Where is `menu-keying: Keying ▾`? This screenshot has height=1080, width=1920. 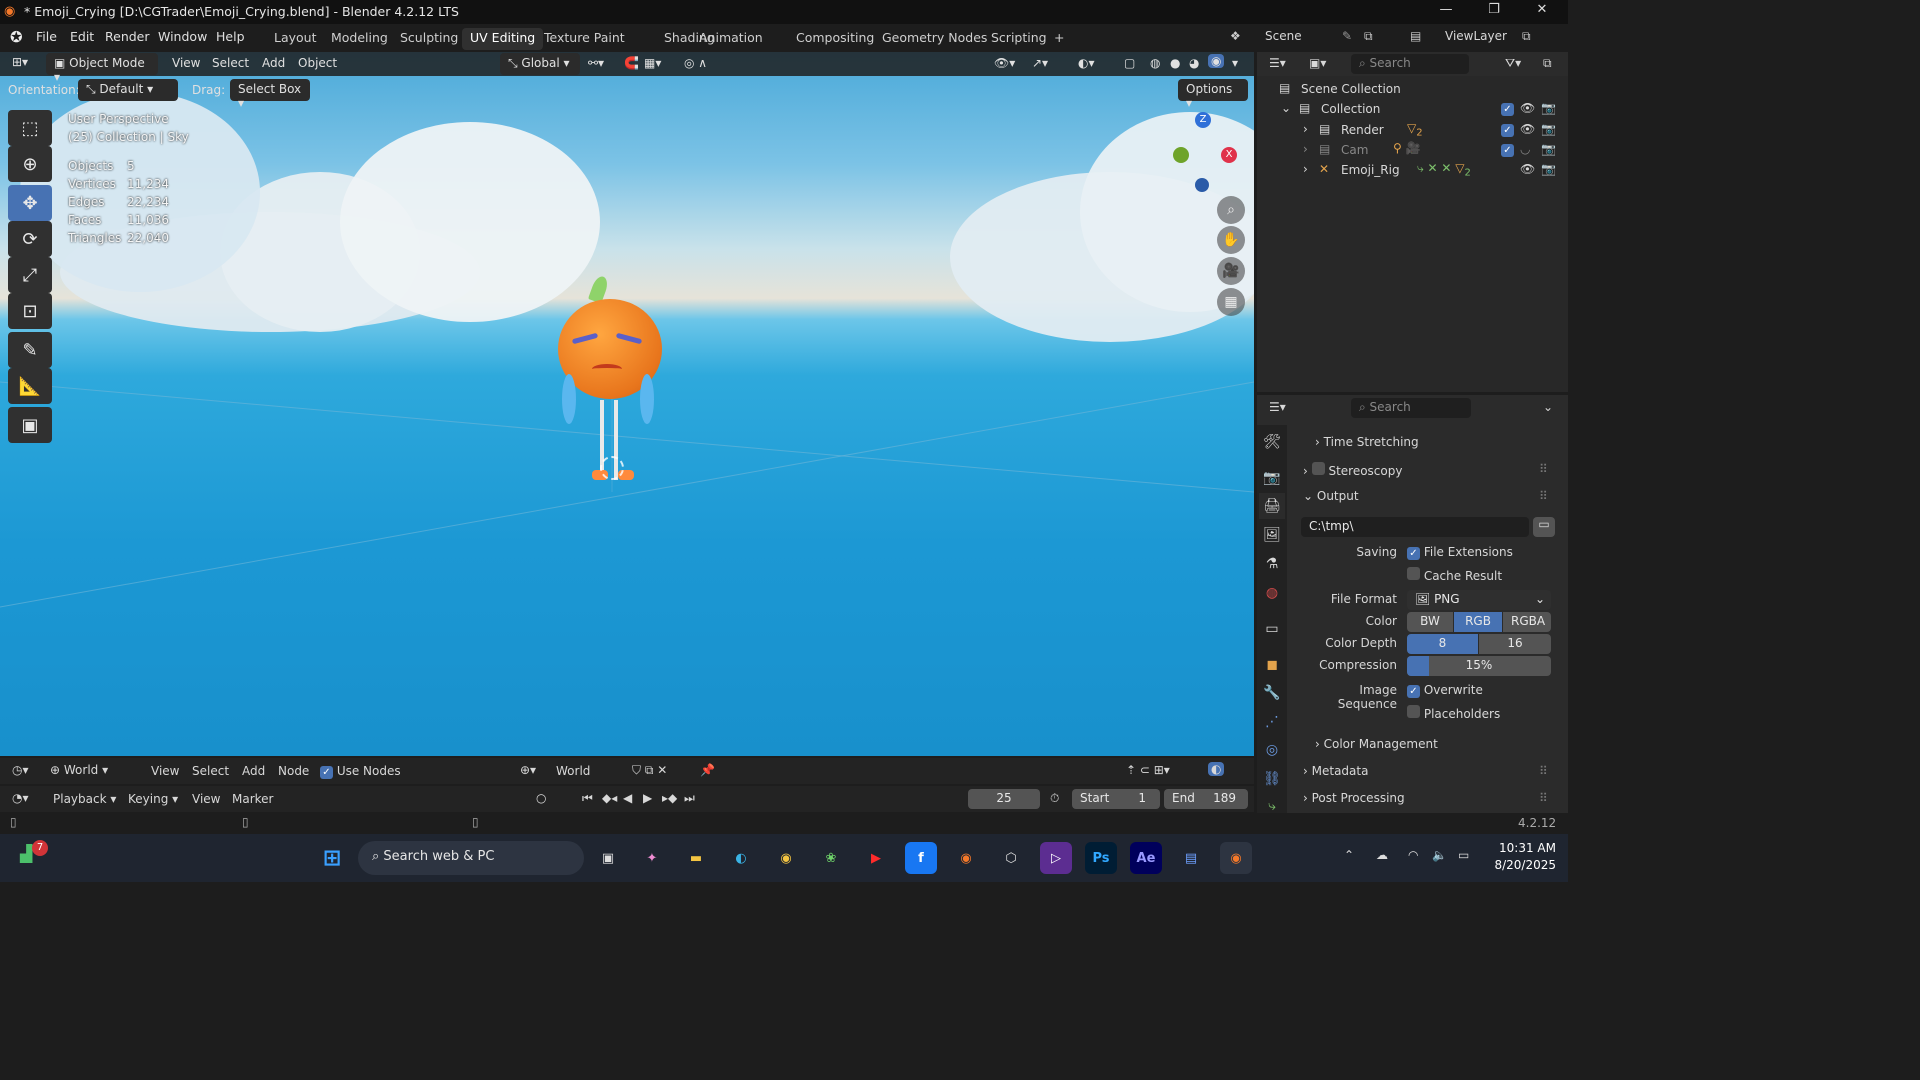 menu-keying: Keying ▾ is located at coordinates (153, 799).